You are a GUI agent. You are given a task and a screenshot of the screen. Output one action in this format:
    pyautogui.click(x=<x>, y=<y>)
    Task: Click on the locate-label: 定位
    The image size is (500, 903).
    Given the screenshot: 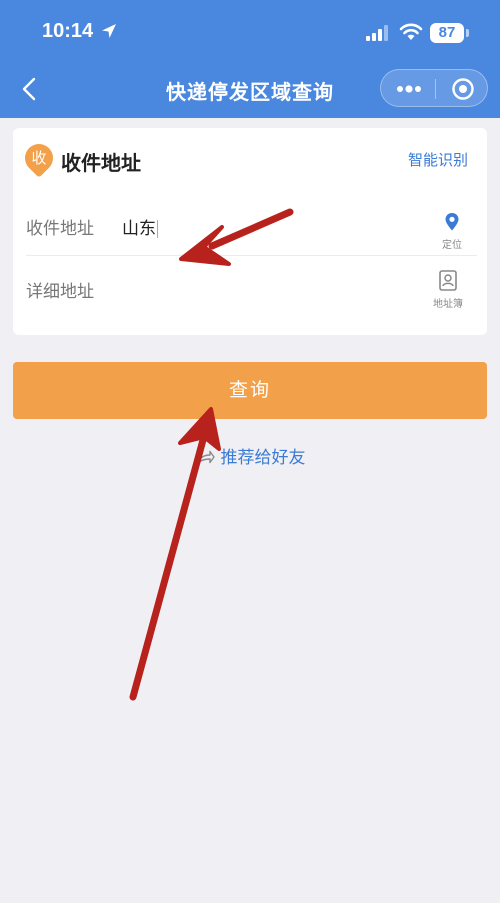 What is the action you would take?
    pyautogui.click(x=452, y=245)
    